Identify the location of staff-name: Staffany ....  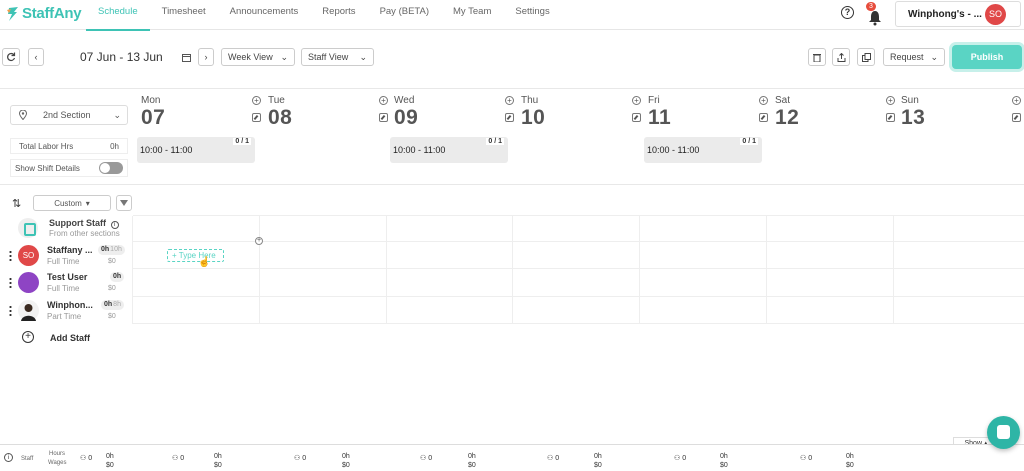
(70, 250).